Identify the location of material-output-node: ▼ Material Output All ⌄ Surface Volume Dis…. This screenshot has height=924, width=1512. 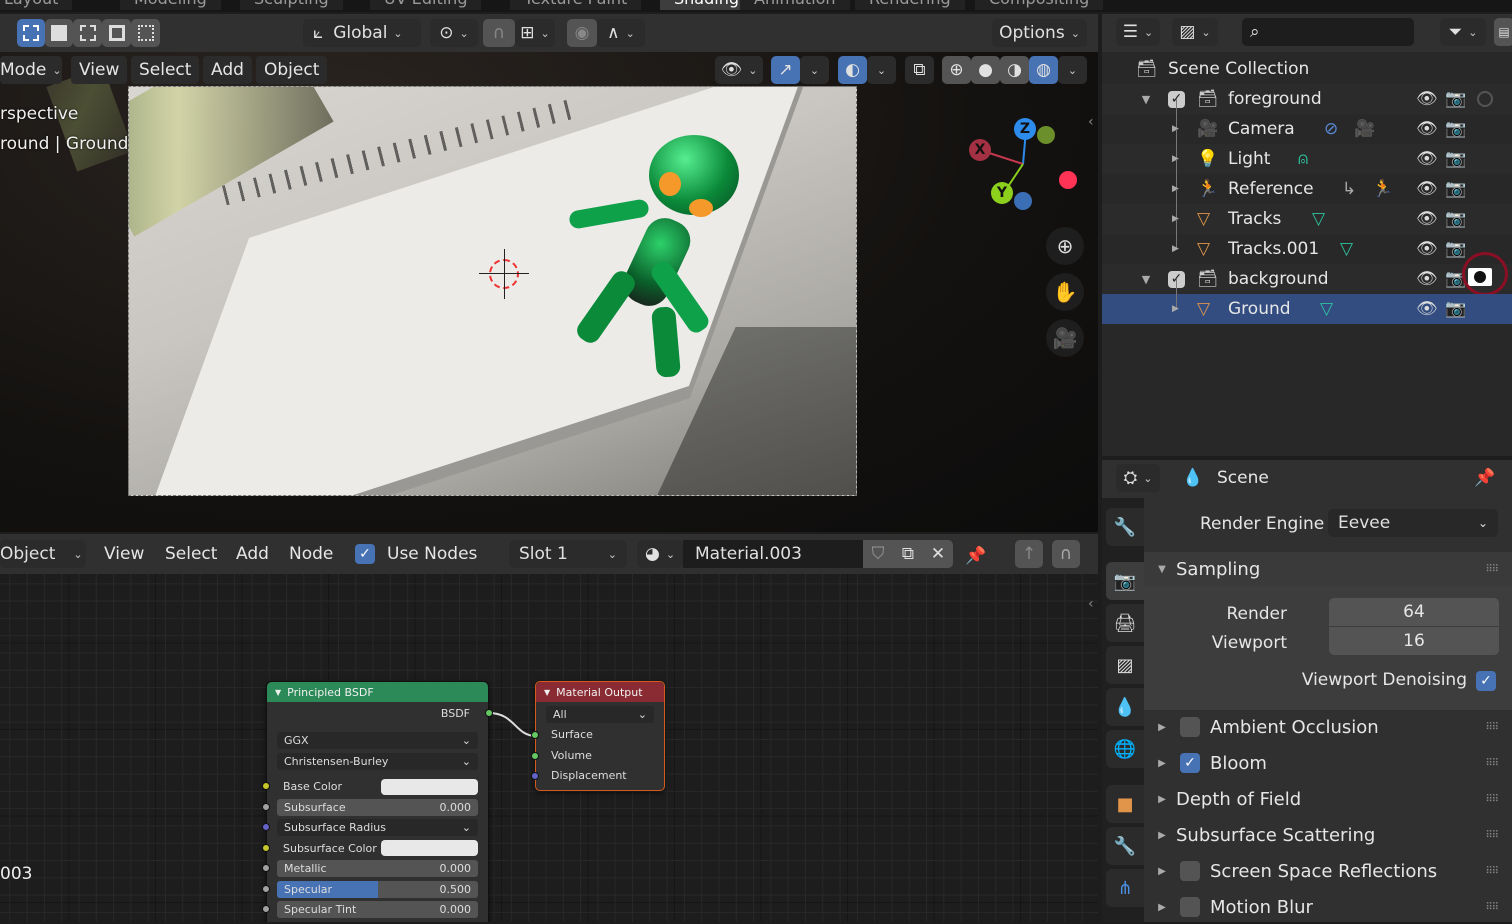
(598, 736).